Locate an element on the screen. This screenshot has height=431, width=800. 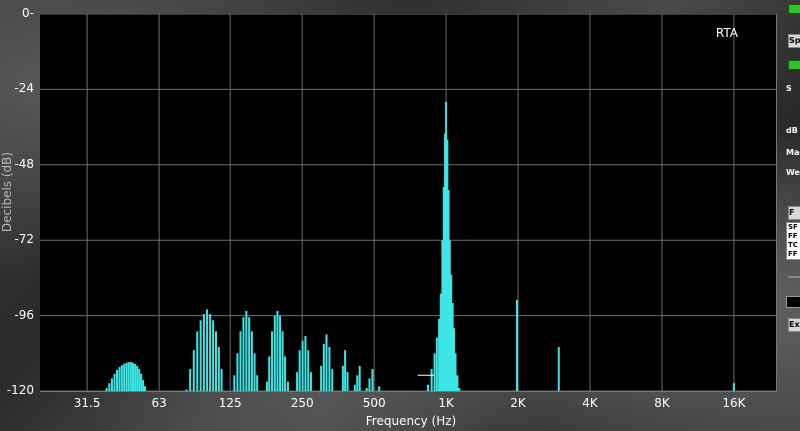
x-tick-label: 8K is located at coordinates (662, 403).